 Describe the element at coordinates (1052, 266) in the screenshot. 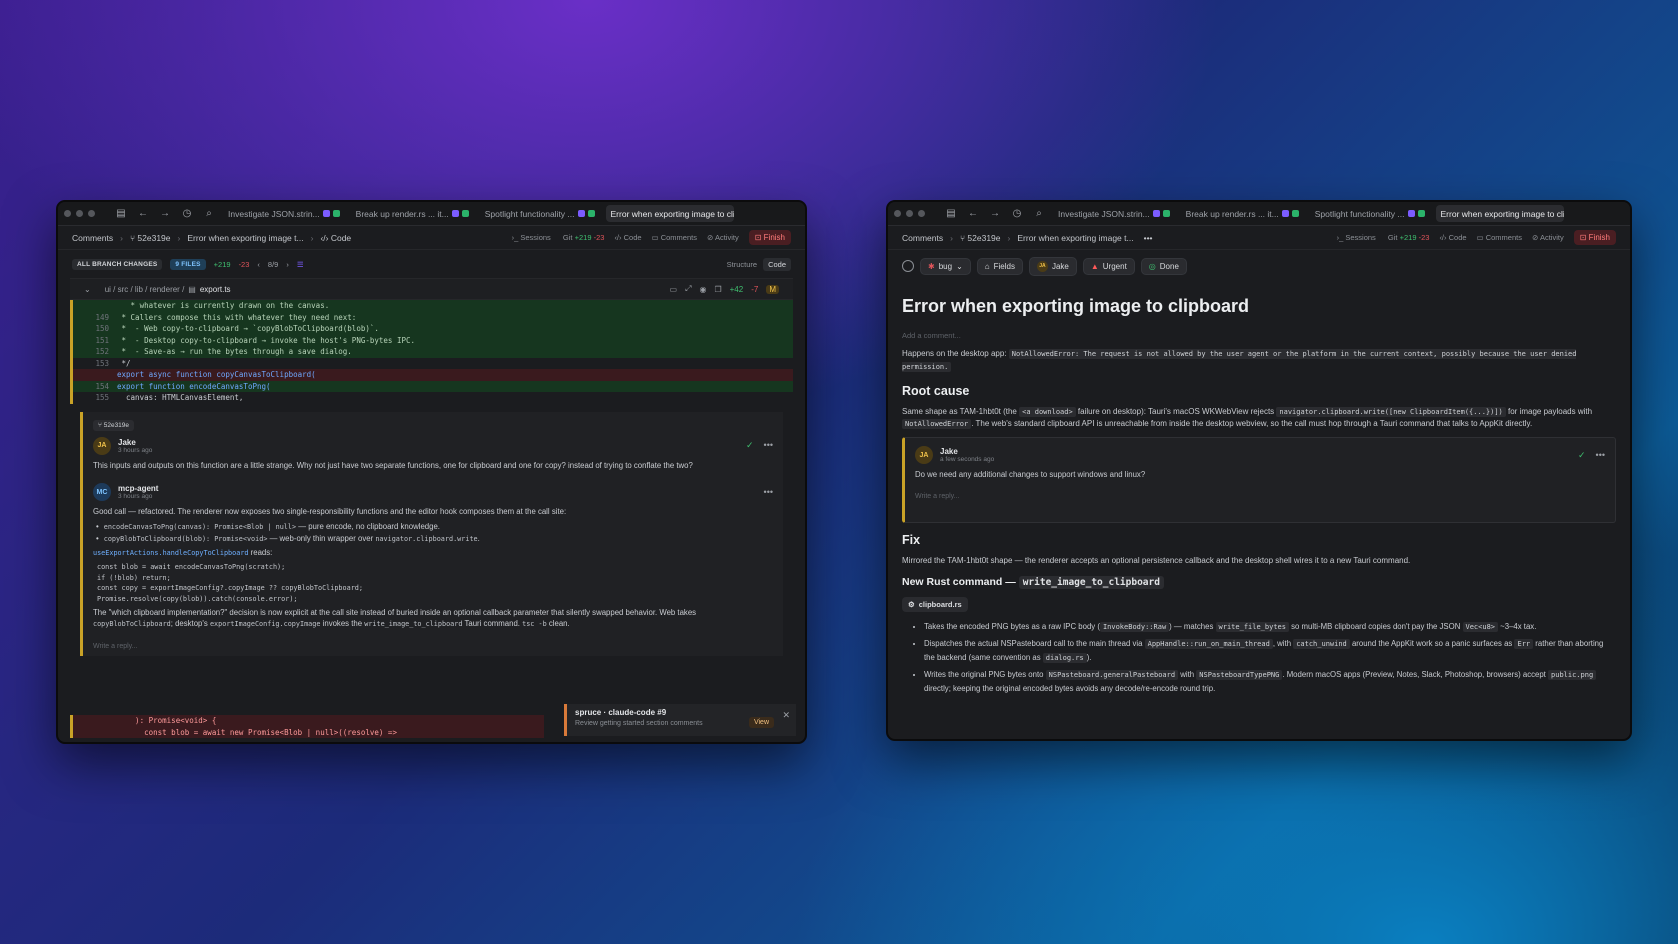

I see `assignee-button: JA Jake` at that location.